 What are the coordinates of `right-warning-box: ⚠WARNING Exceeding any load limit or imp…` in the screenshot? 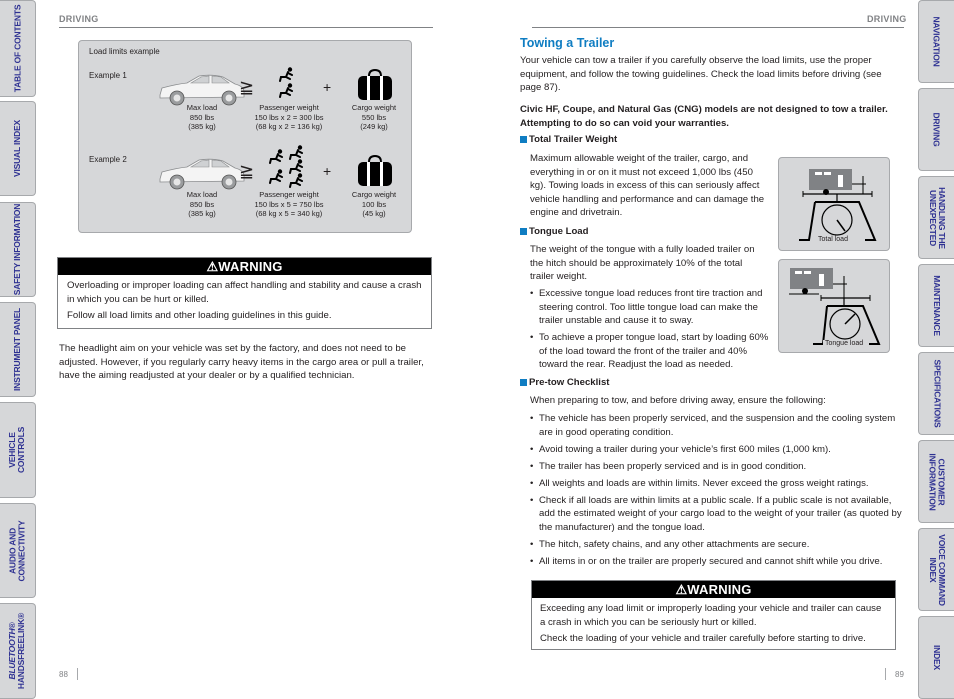 It's located at (713, 615).